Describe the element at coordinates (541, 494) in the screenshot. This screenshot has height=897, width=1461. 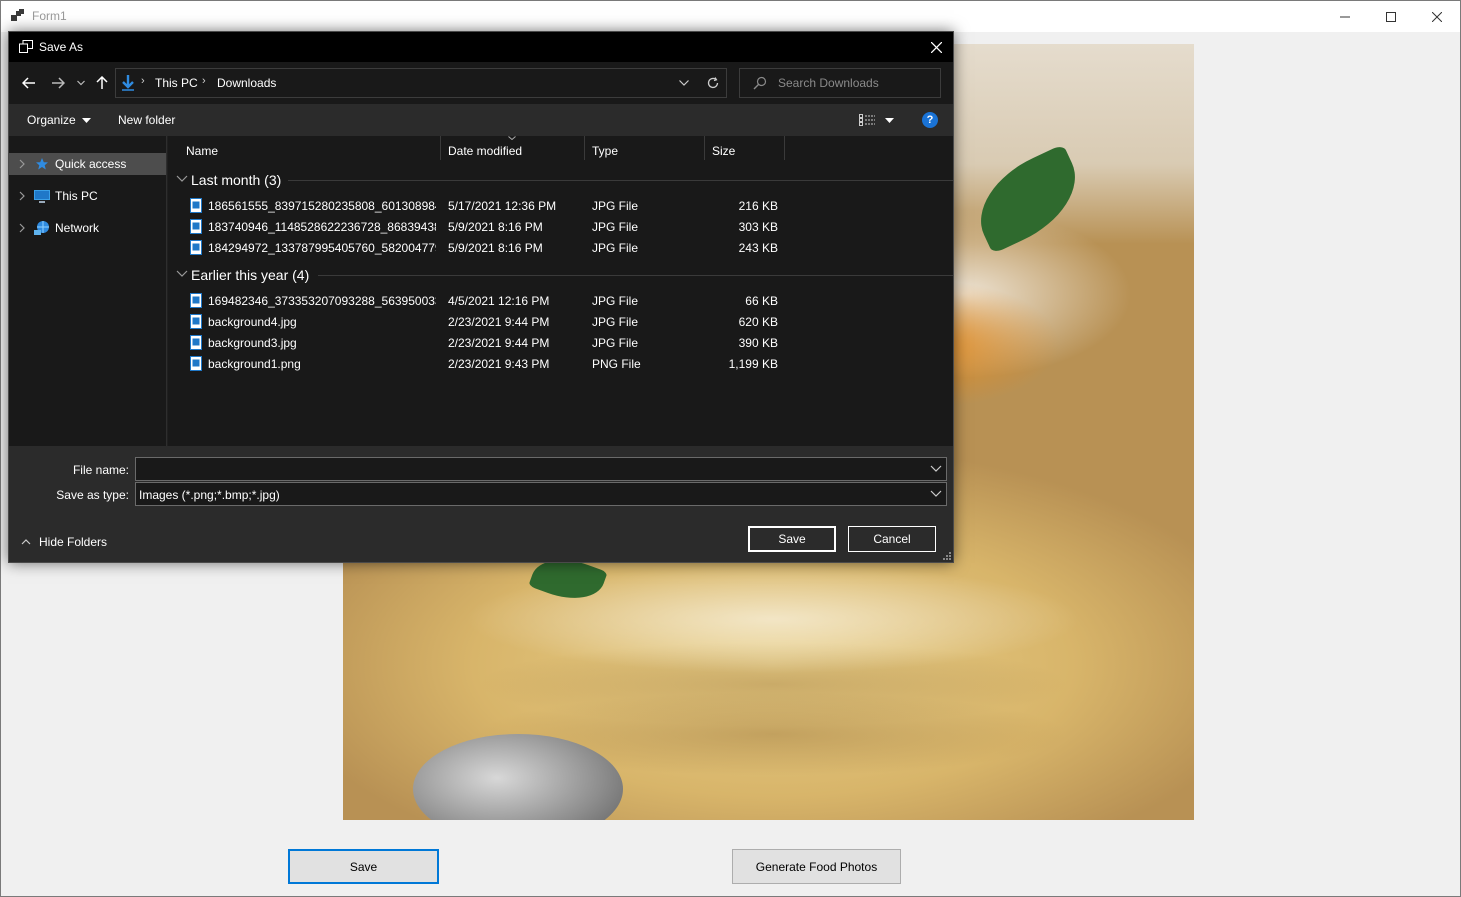
I see `save-as-type-select: Images (*.png;*.bmp;*.jpg)` at that location.